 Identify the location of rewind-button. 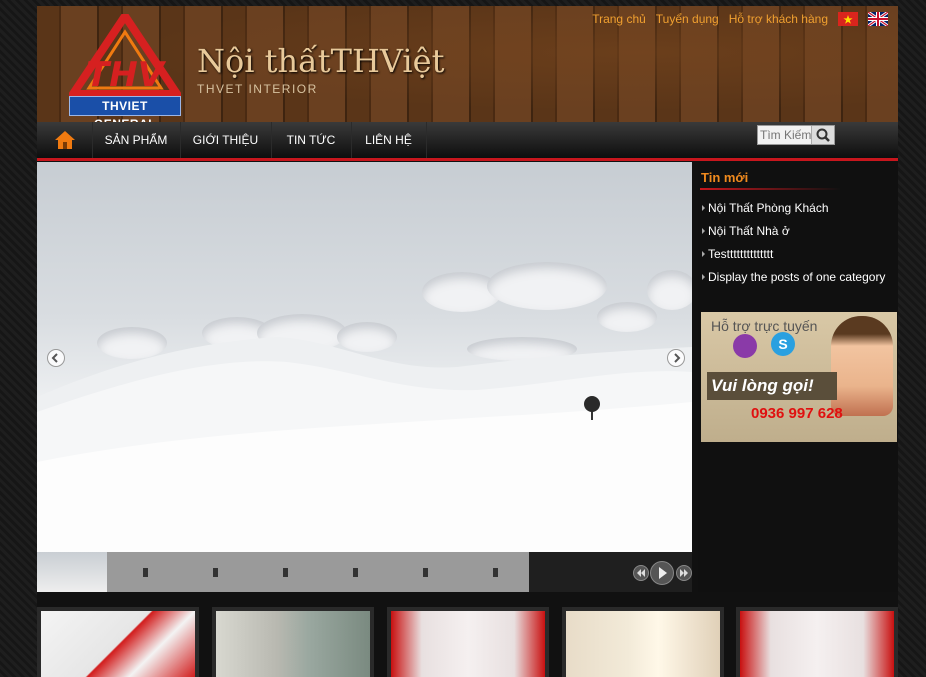
(641, 573).